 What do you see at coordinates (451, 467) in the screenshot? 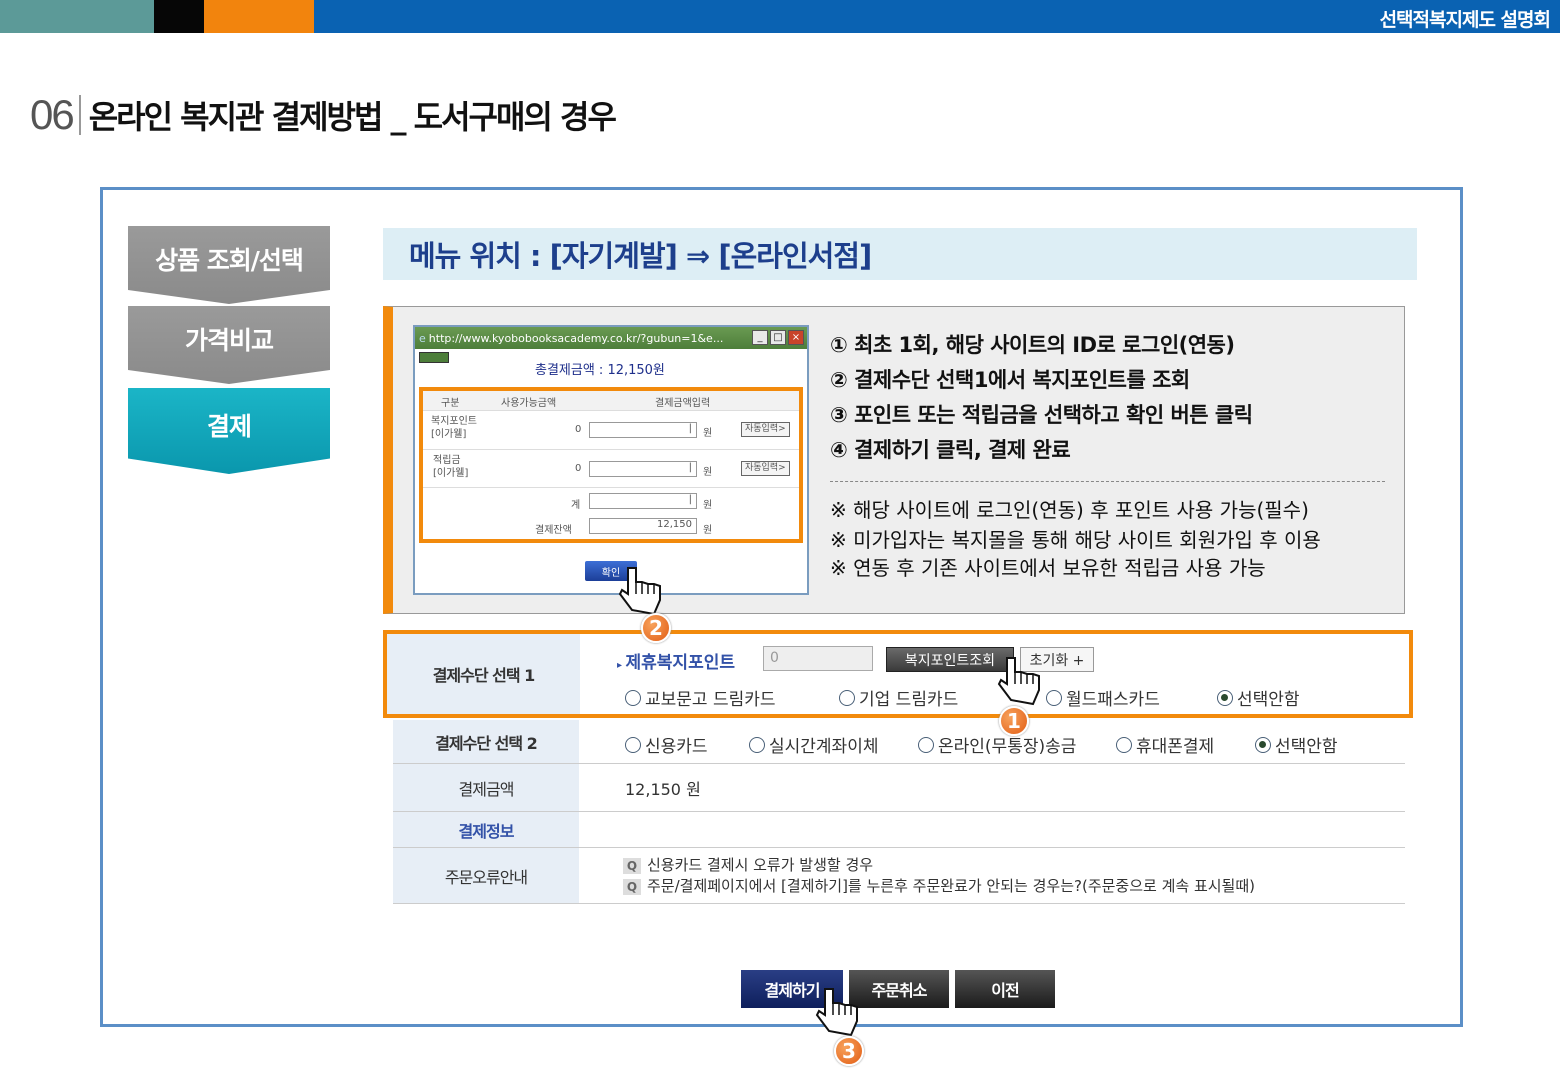
I see `row-name-reserve: 적립금 [이가웰]` at bounding box center [451, 467].